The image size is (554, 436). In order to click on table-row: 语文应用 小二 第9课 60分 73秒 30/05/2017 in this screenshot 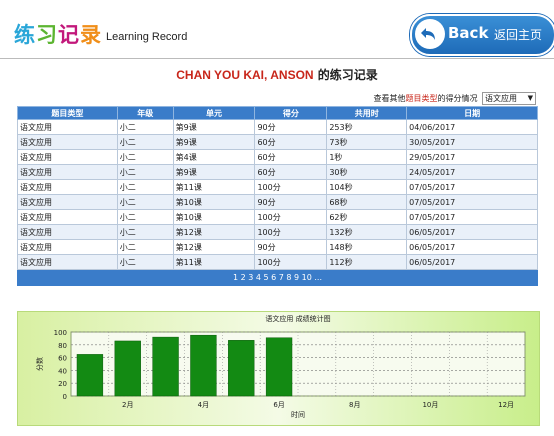, I will do `click(277, 142)`.